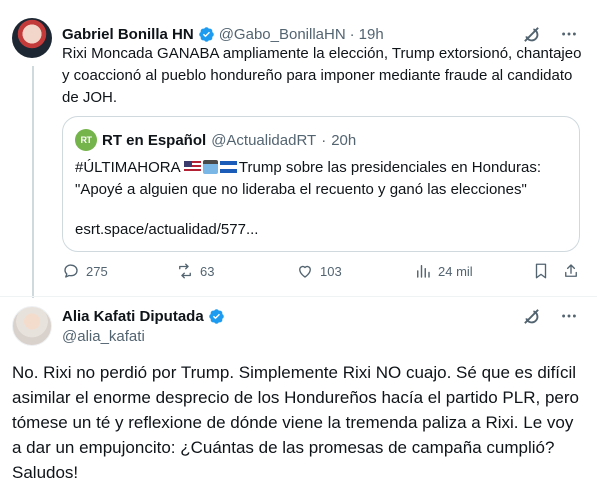  What do you see at coordinates (85, 271) in the screenshot?
I see `reply-button: 275` at bounding box center [85, 271].